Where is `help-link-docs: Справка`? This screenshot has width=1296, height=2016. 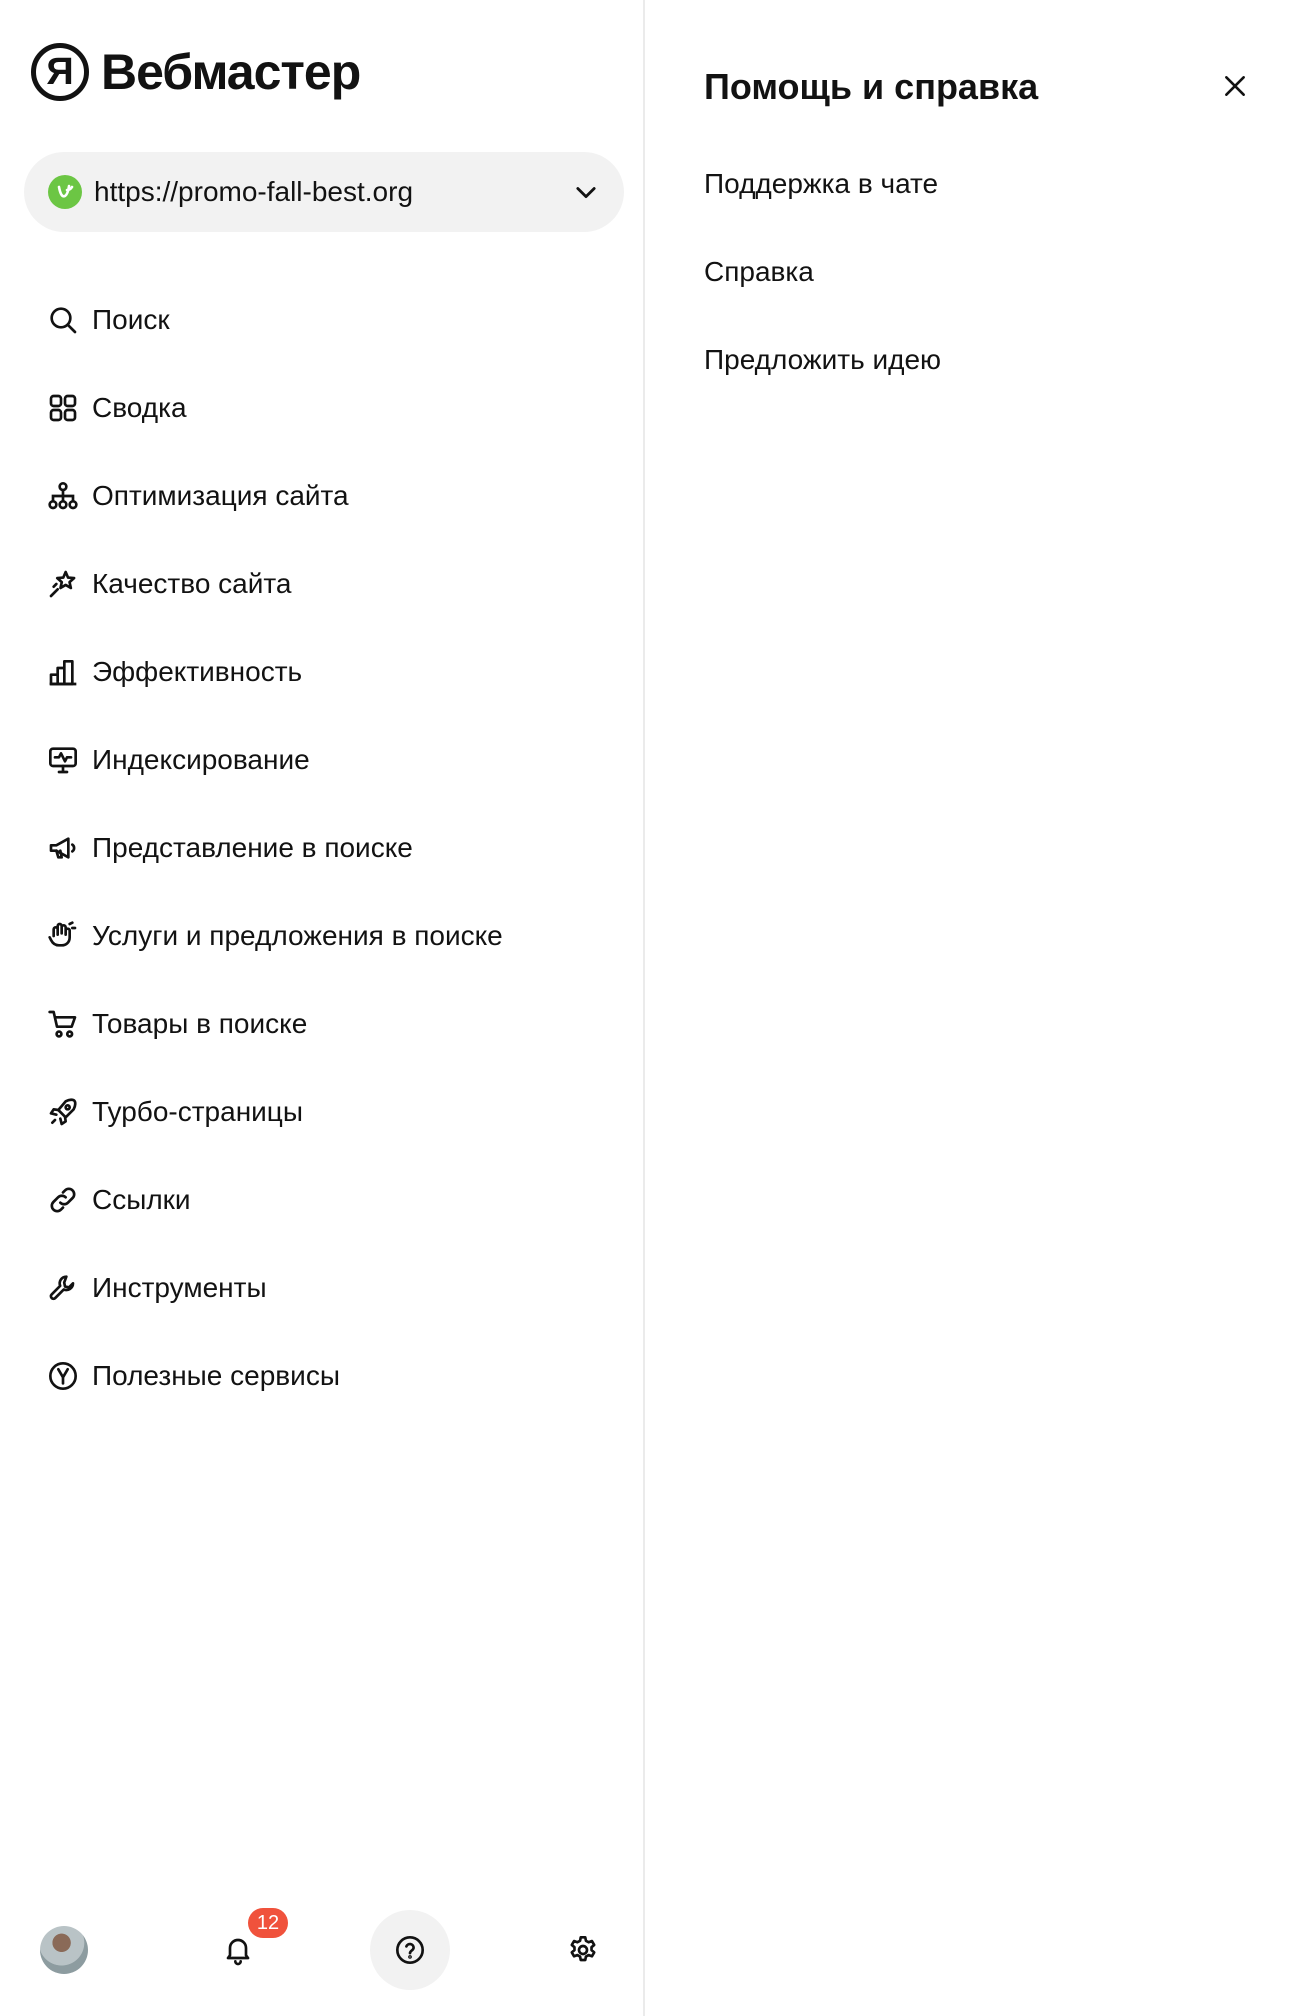
help-link-docs: Справка is located at coordinates (822, 272).